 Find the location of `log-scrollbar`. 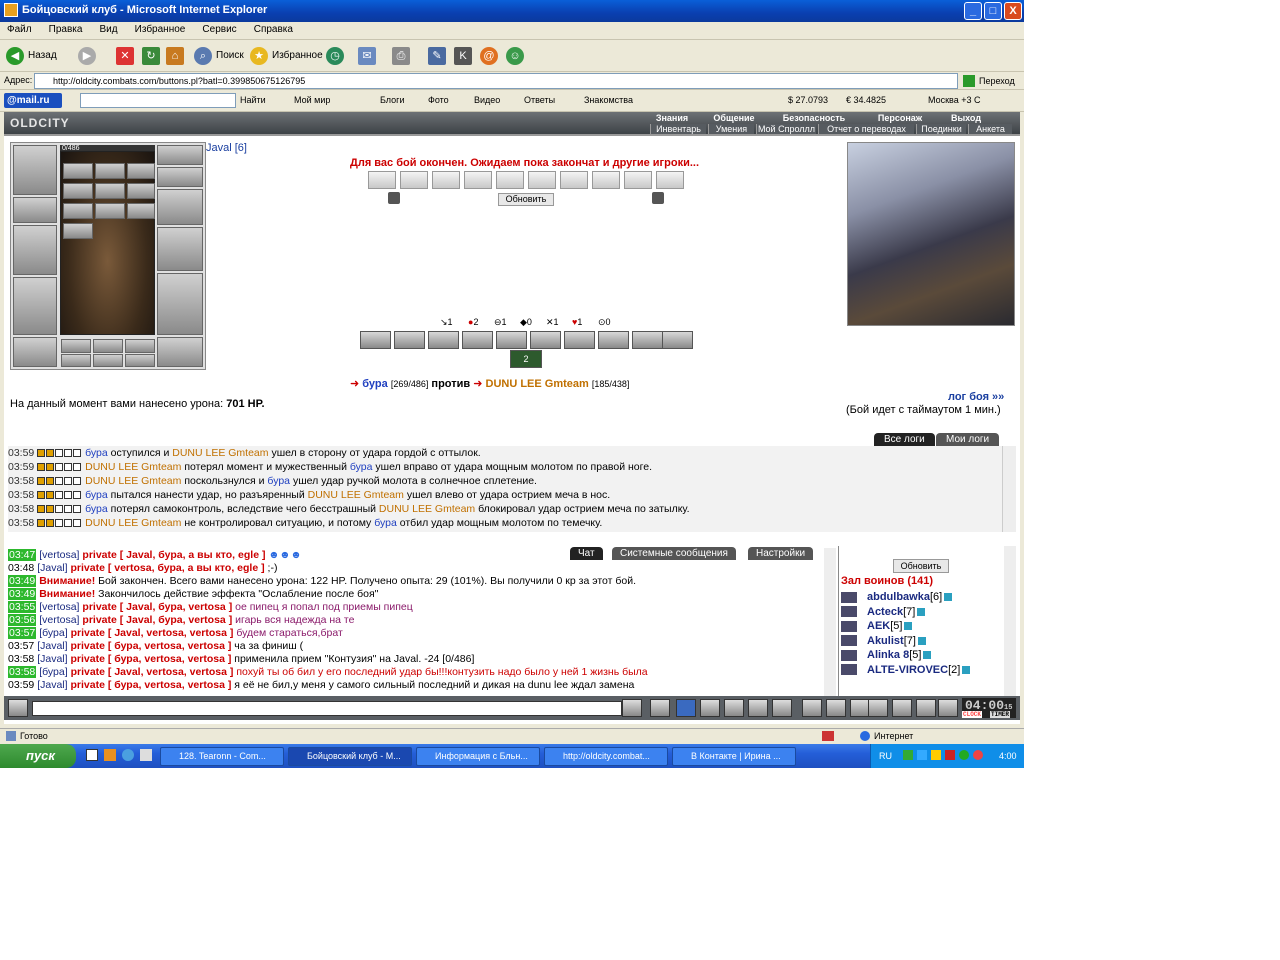

log-scrollbar is located at coordinates (1009, 489).